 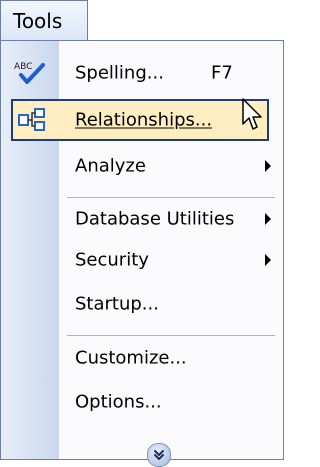 What do you see at coordinates (222, 73) in the screenshot?
I see `menu-item-spelling-shortcut: F7` at bounding box center [222, 73].